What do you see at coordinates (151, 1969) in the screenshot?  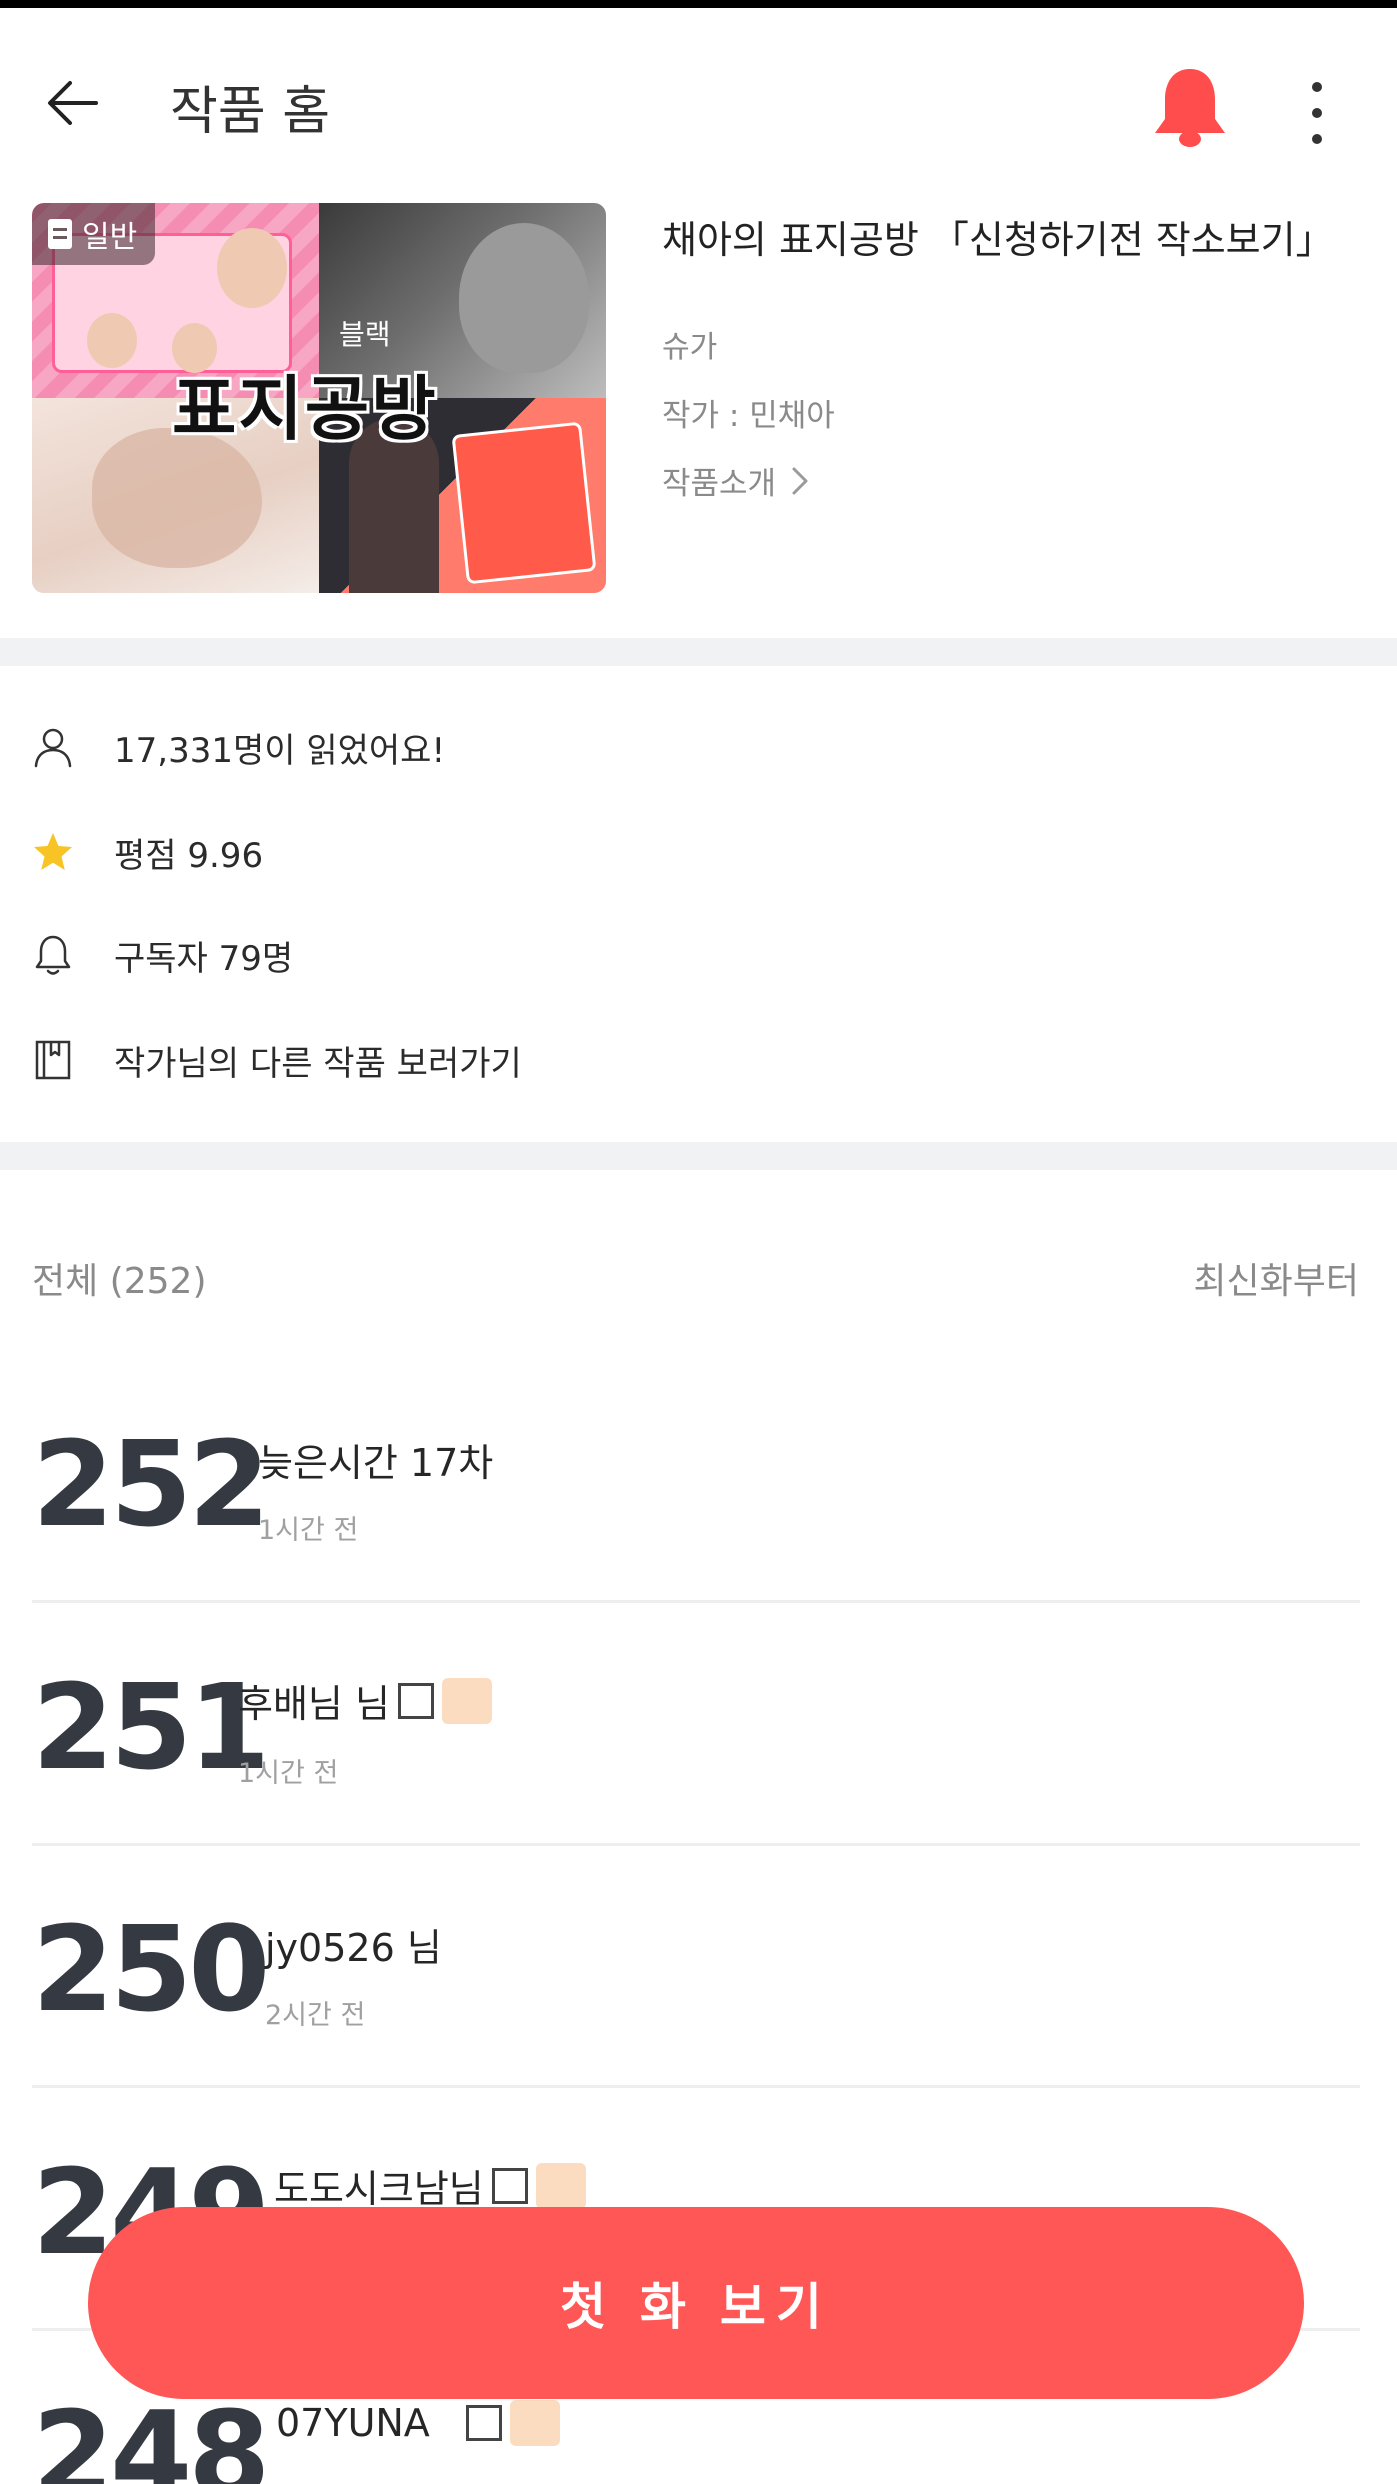 I see `episode-number: 250` at bounding box center [151, 1969].